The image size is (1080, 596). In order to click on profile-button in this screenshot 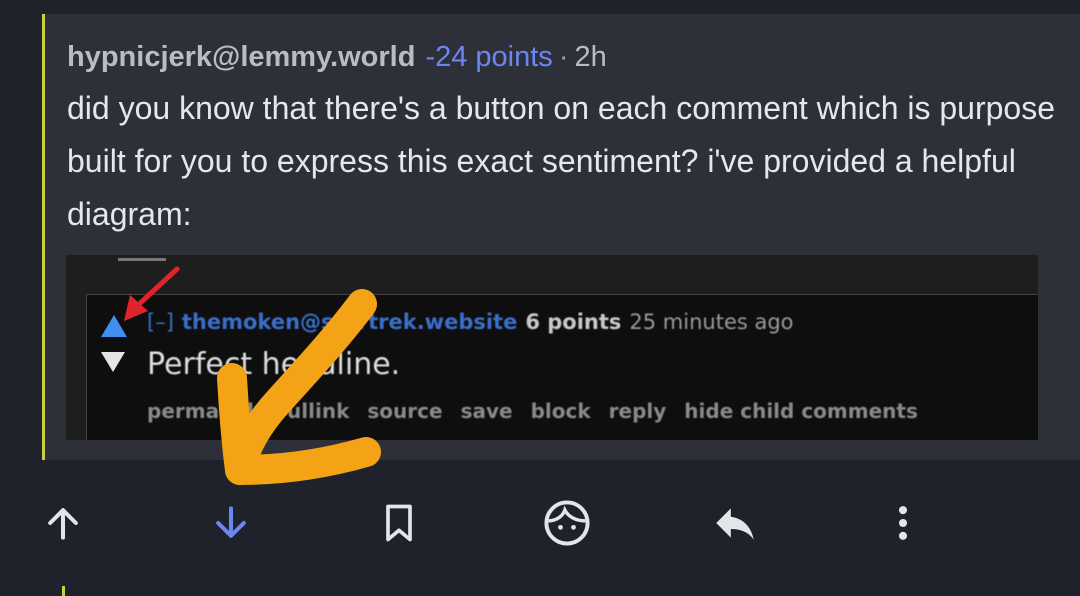, I will do `click(567, 523)`.